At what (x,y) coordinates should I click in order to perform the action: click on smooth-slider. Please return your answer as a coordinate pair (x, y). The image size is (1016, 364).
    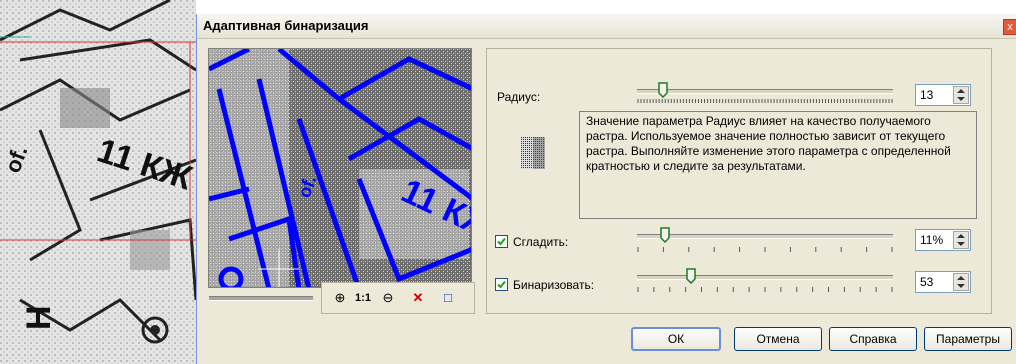
    Looking at the image, I should click on (765, 236).